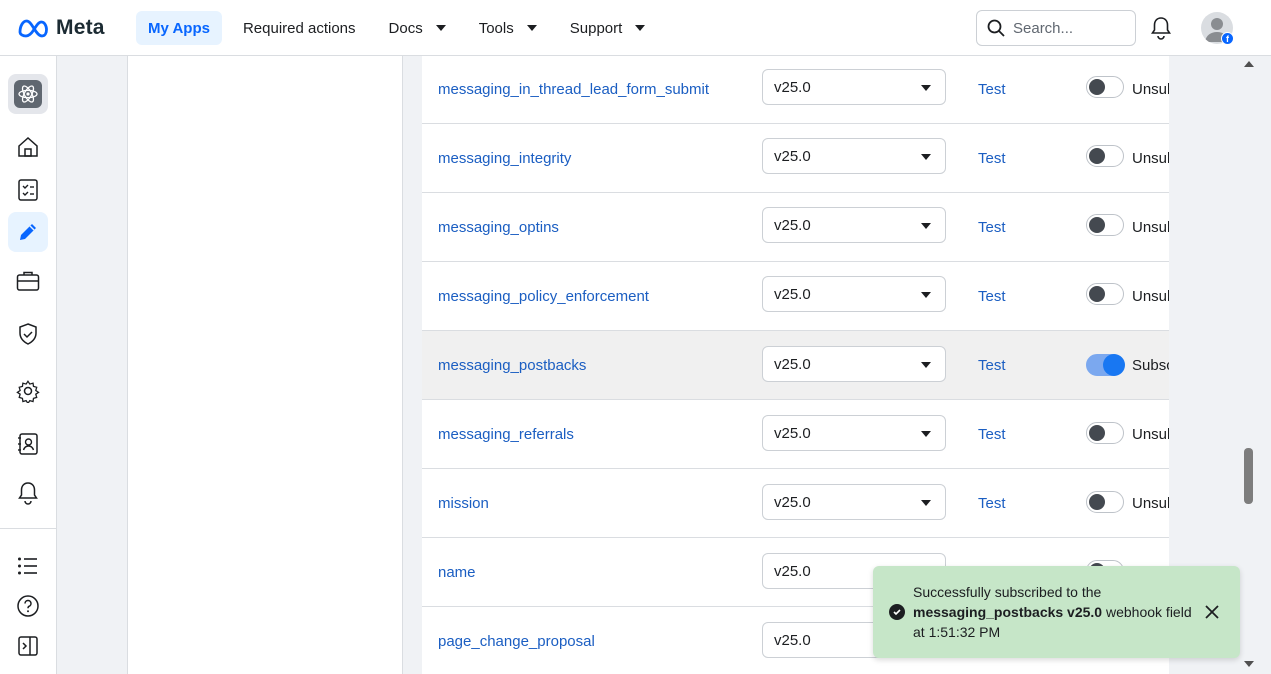  I want to click on toast-line-1: Successfully subscribed to the, so click(1007, 592).